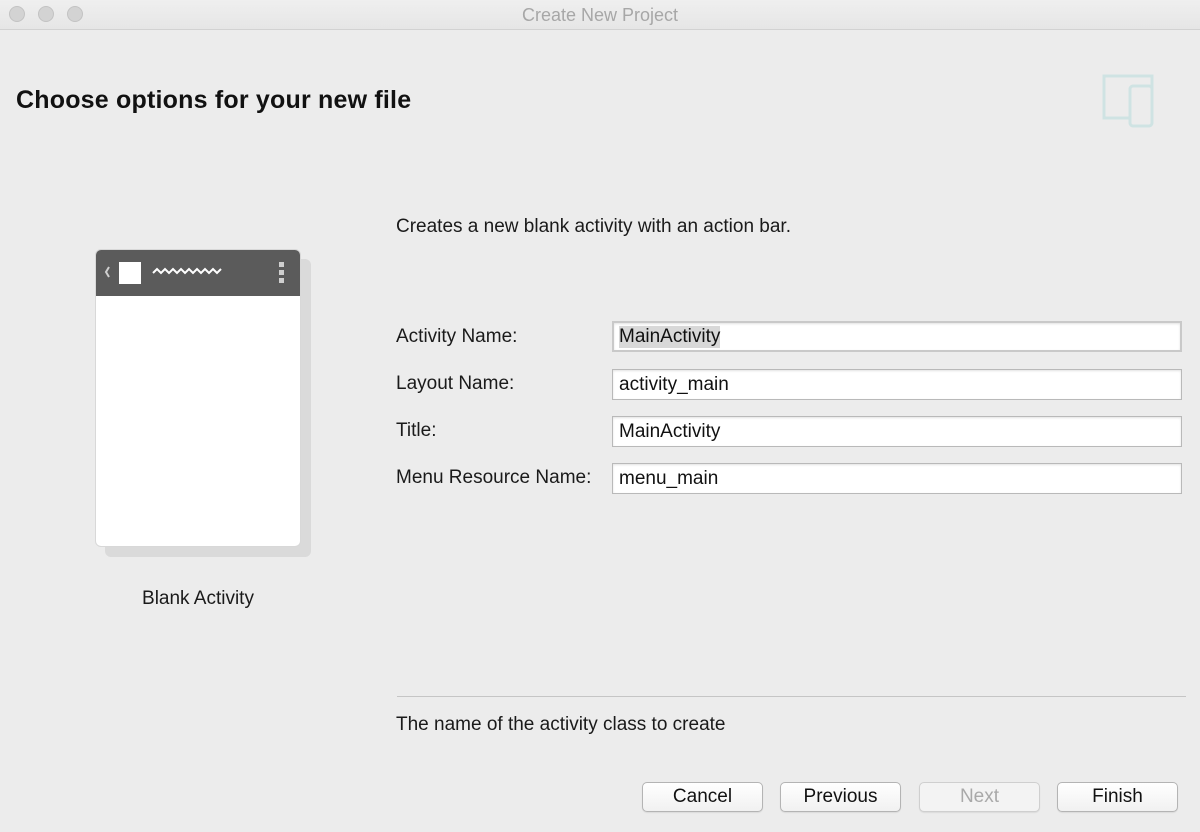 The height and width of the screenshot is (832, 1200). Describe the element at coordinates (561, 724) in the screenshot. I see `help-text: The name of the activity class to create` at that location.